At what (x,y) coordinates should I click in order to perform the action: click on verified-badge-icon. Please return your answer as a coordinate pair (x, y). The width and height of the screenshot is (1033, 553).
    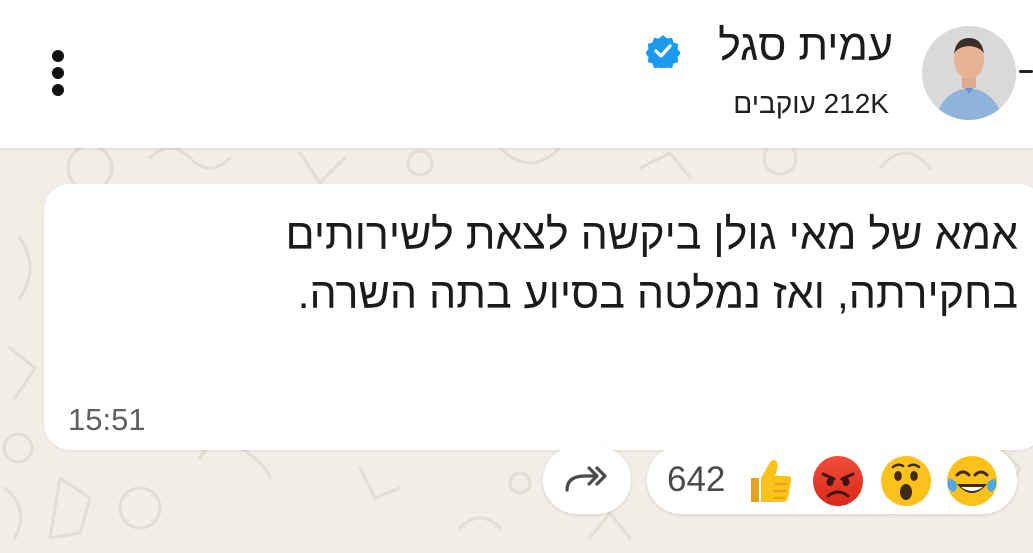
    Looking at the image, I should click on (663, 52).